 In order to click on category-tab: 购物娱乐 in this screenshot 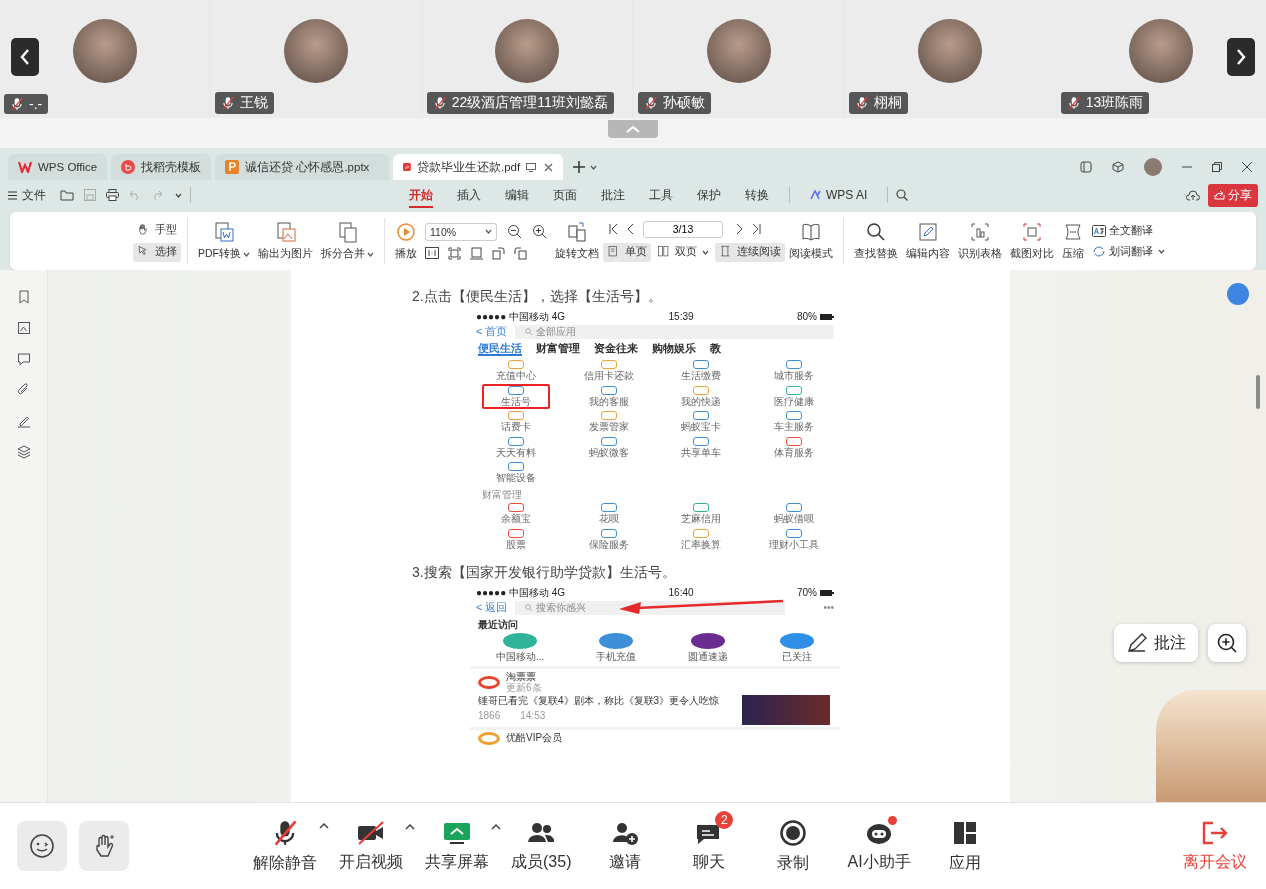, I will do `click(674, 349)`.